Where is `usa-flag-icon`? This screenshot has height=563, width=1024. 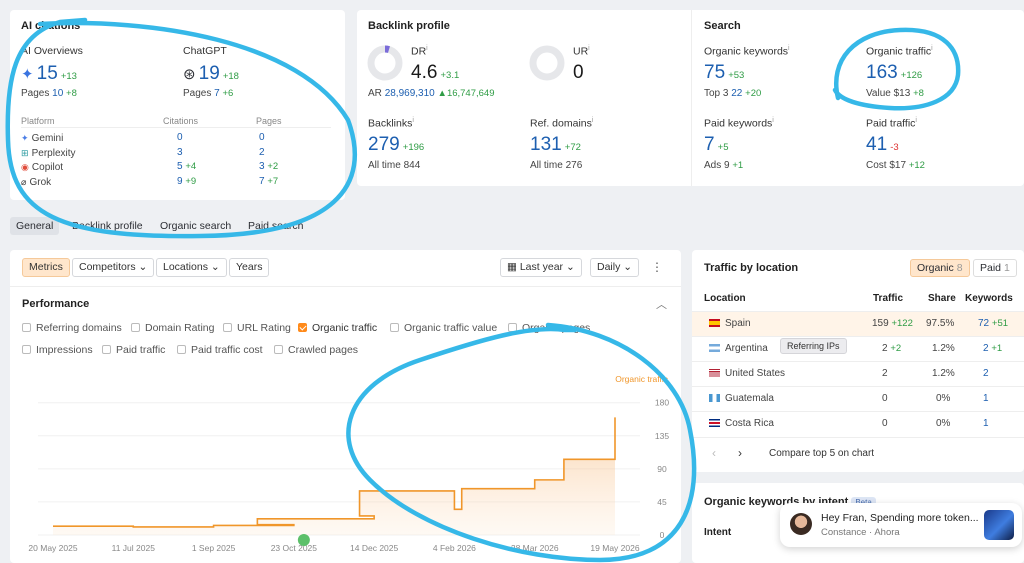 usa-flag-icon is located at coordinates (714, 373).